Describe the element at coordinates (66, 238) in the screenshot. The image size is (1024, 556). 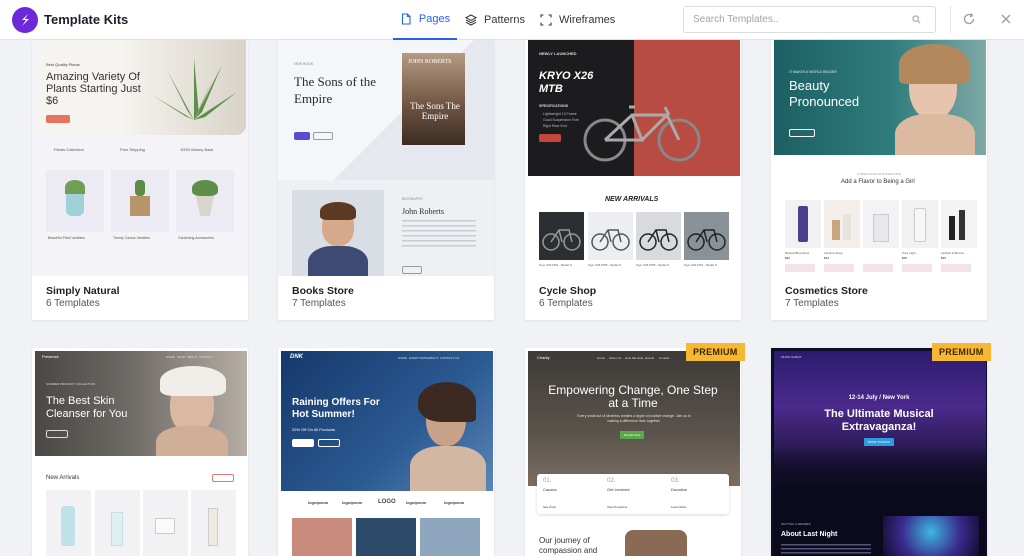
I see `product-label: Beautiful Plant Varieties` at that location.